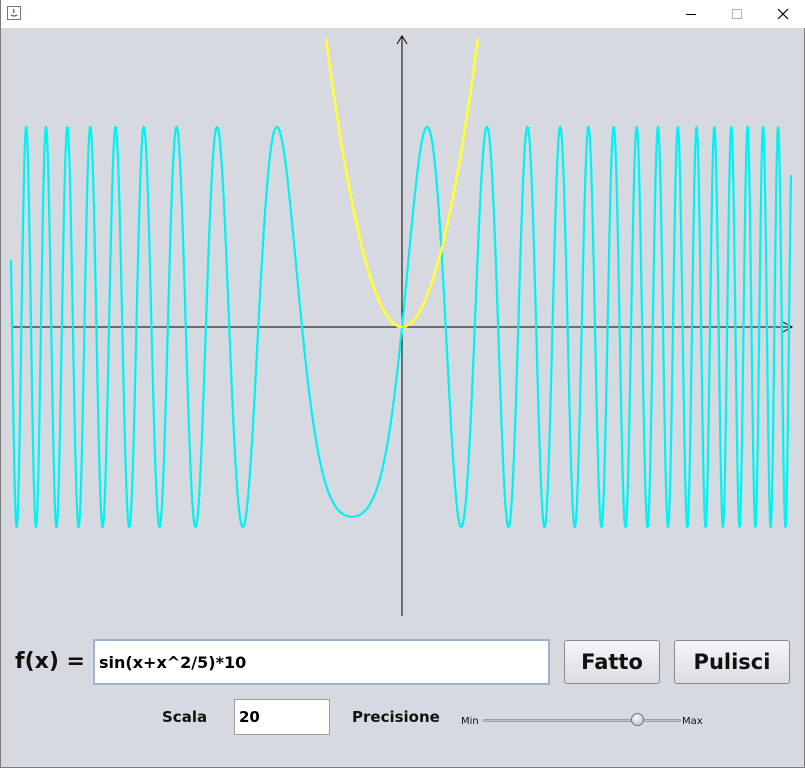 Image resolution: width=805 pixels, height=768 pixels. What do you see at coordinates (403, 14) in the screenshot?
I see `title-bar` at bounding box center [403, 14].